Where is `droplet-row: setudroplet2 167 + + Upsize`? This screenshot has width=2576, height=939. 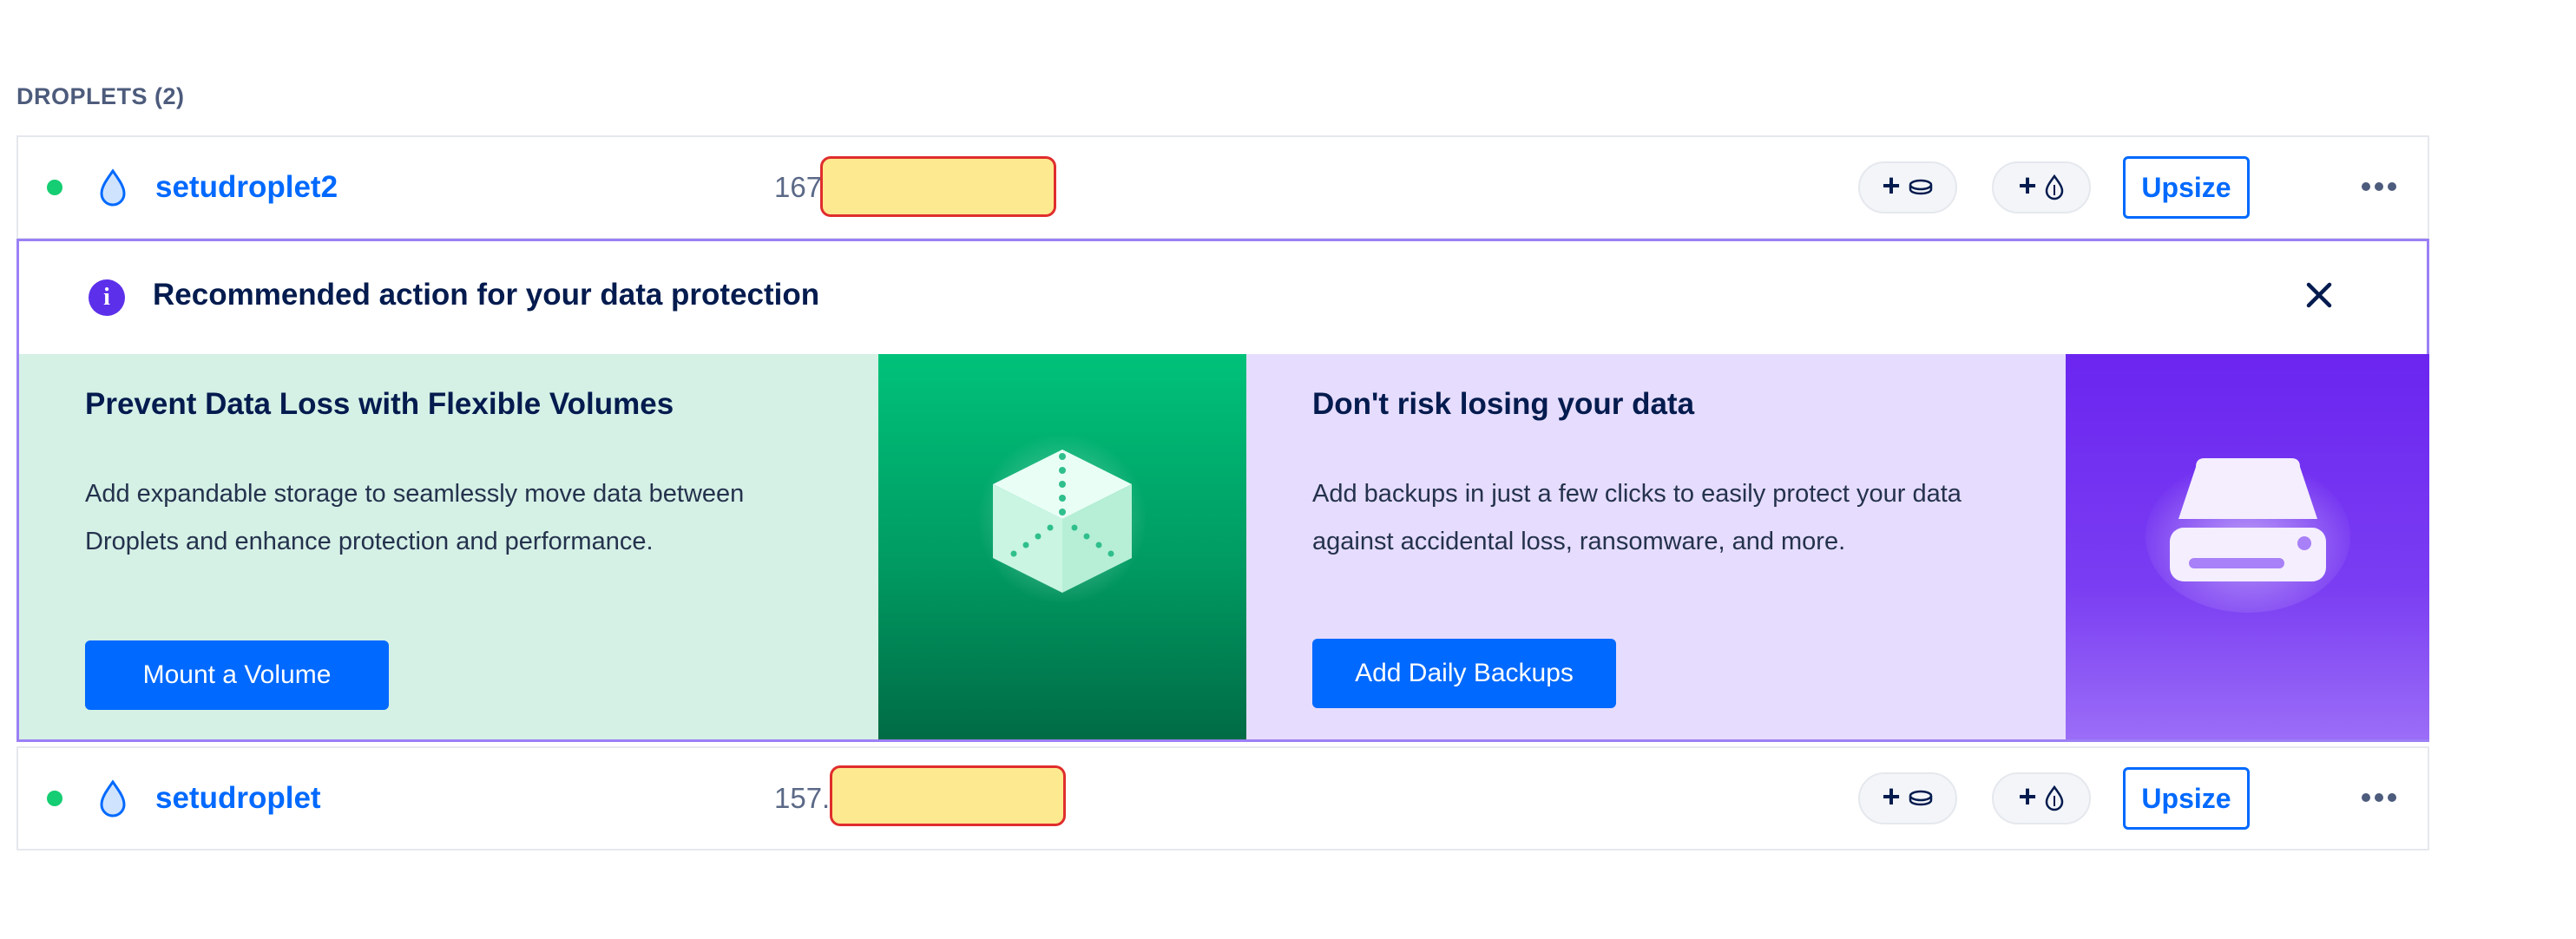
droplet-row: setudroplet2 167 + + Upsize is located at coordinates (1222, 187).